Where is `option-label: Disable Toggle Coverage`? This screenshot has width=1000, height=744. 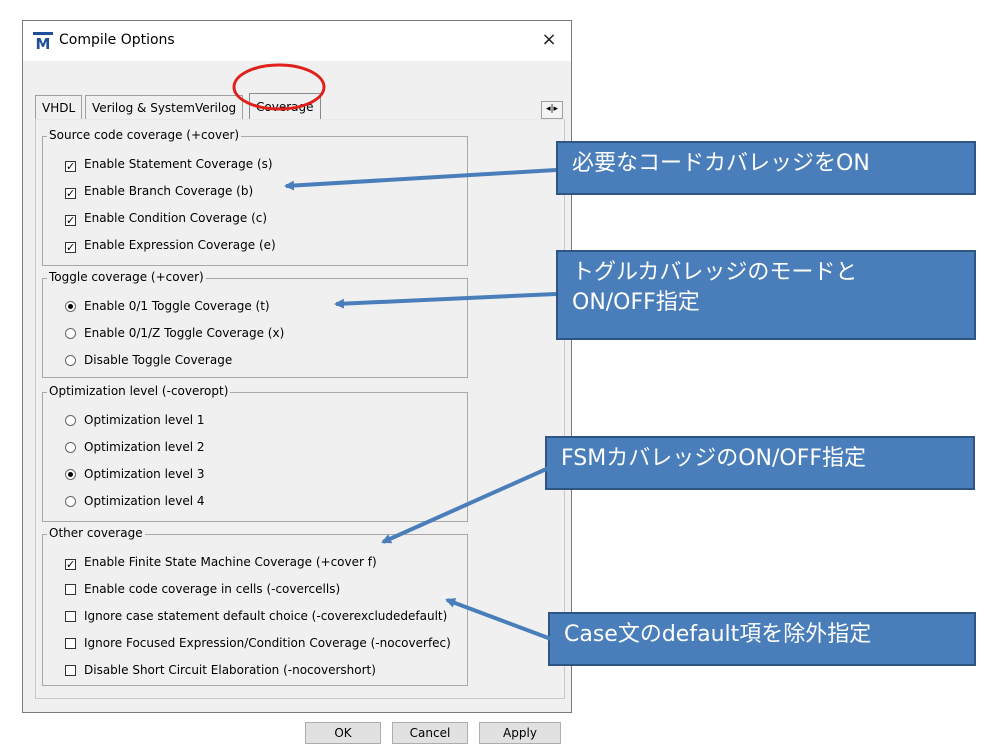 option-label: Disable Toggle Coverage is located at coordinates (158, 360).